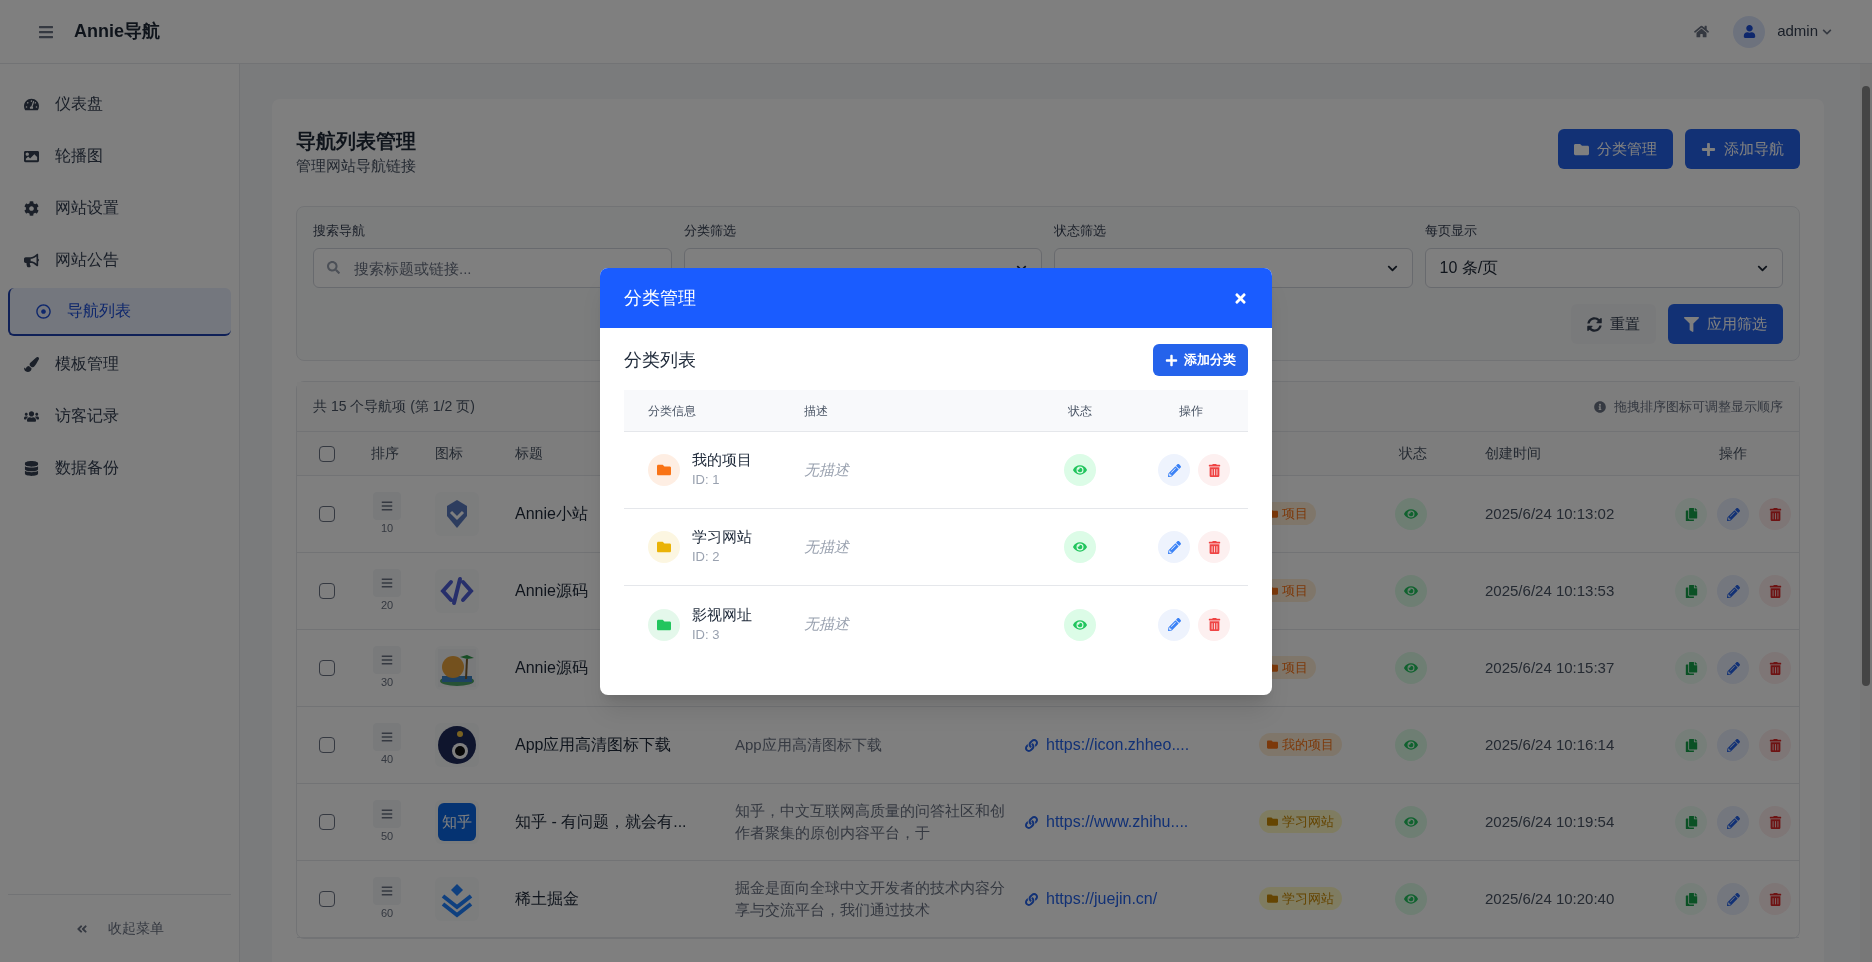 The width and height of the screenshot is (1872, 962). Describe the element at coordinates (1191, 411) in the screenshot. I see `column-header: 操作` at that location.